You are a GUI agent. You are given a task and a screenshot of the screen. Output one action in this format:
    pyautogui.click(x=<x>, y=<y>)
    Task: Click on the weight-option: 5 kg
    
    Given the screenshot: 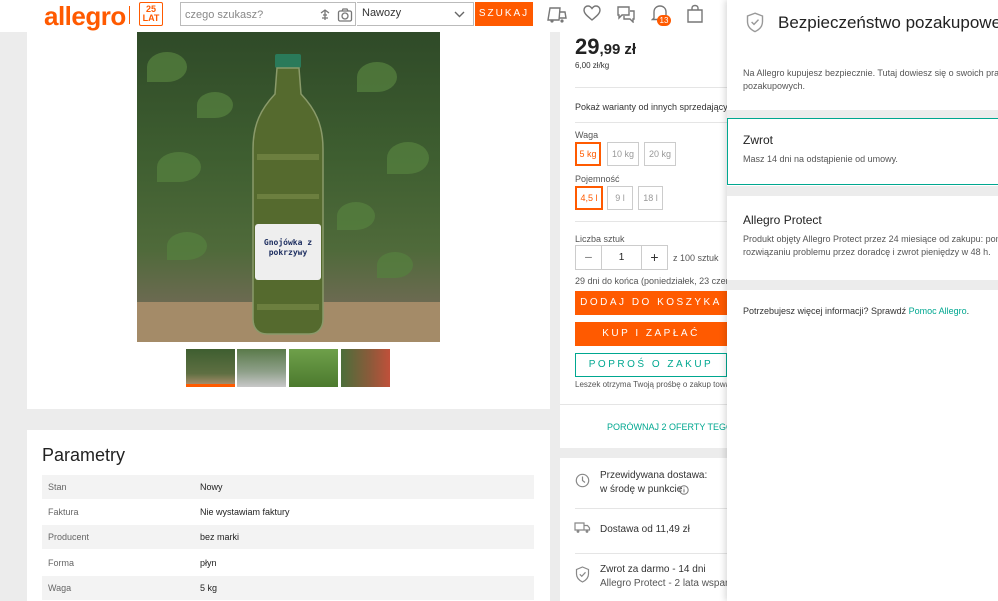 What is the action you would take?
    pyautogui.click(x=588, y=154)
    